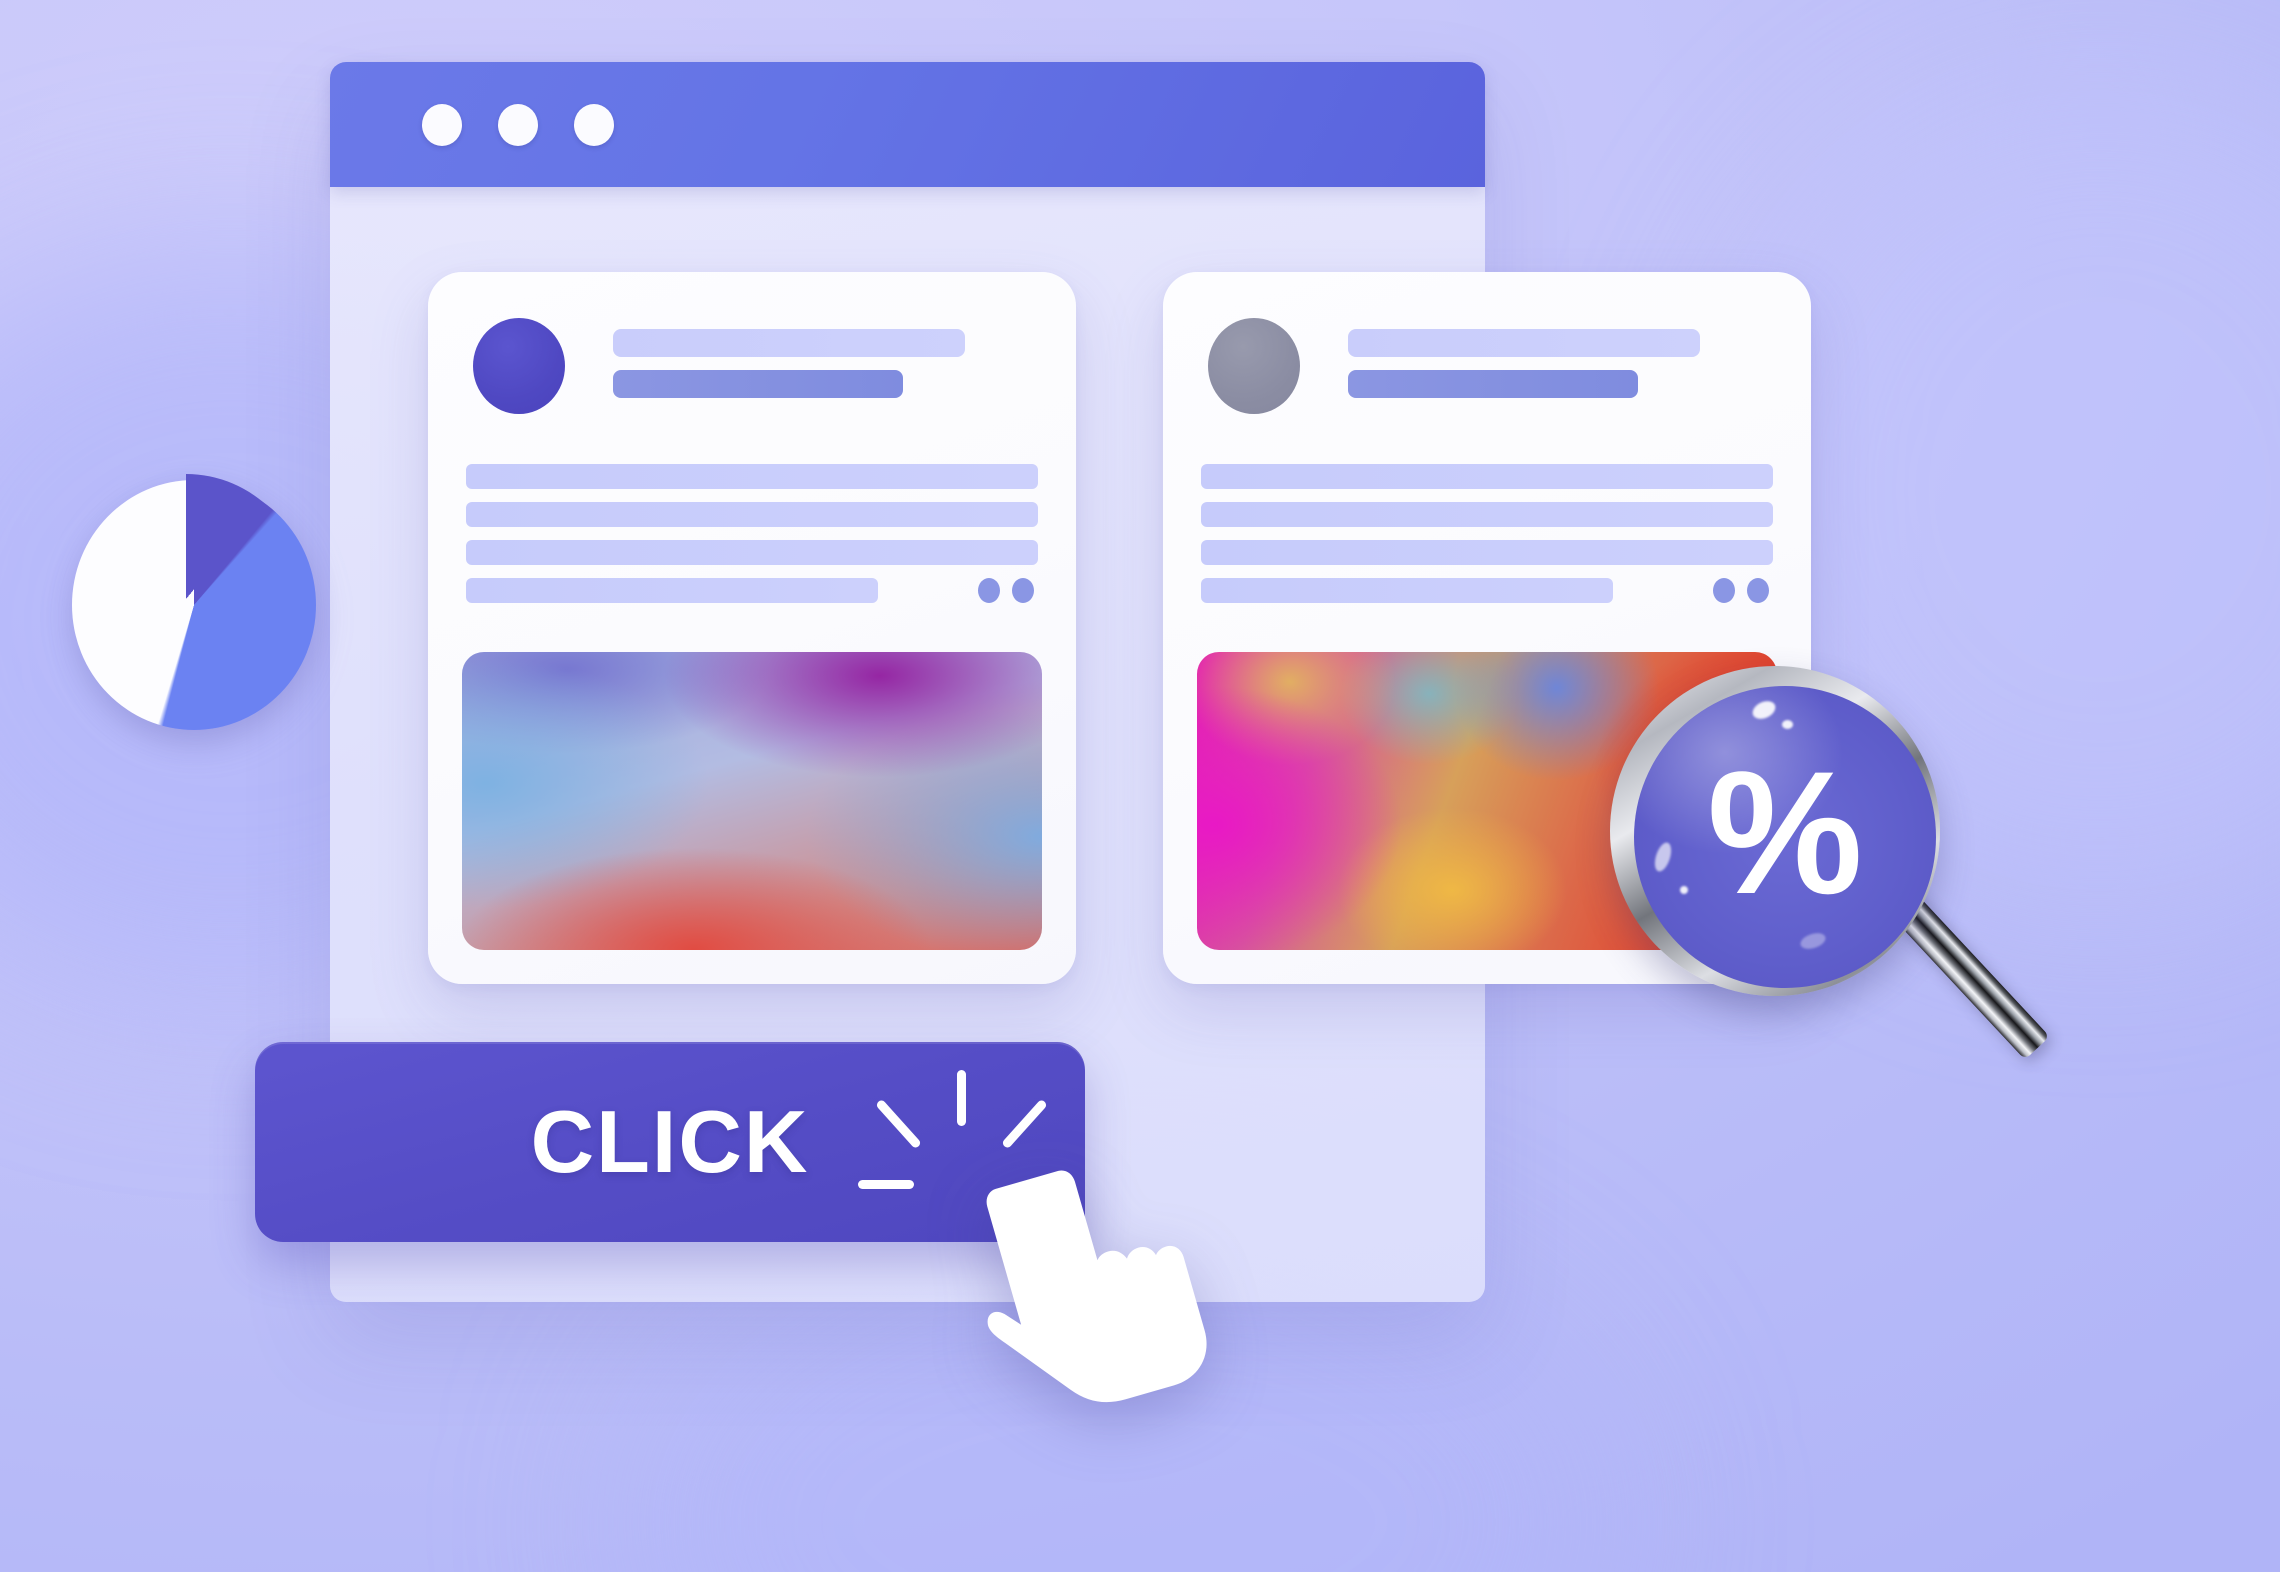  I want to click on hand-shape, so click(1096, 1286).